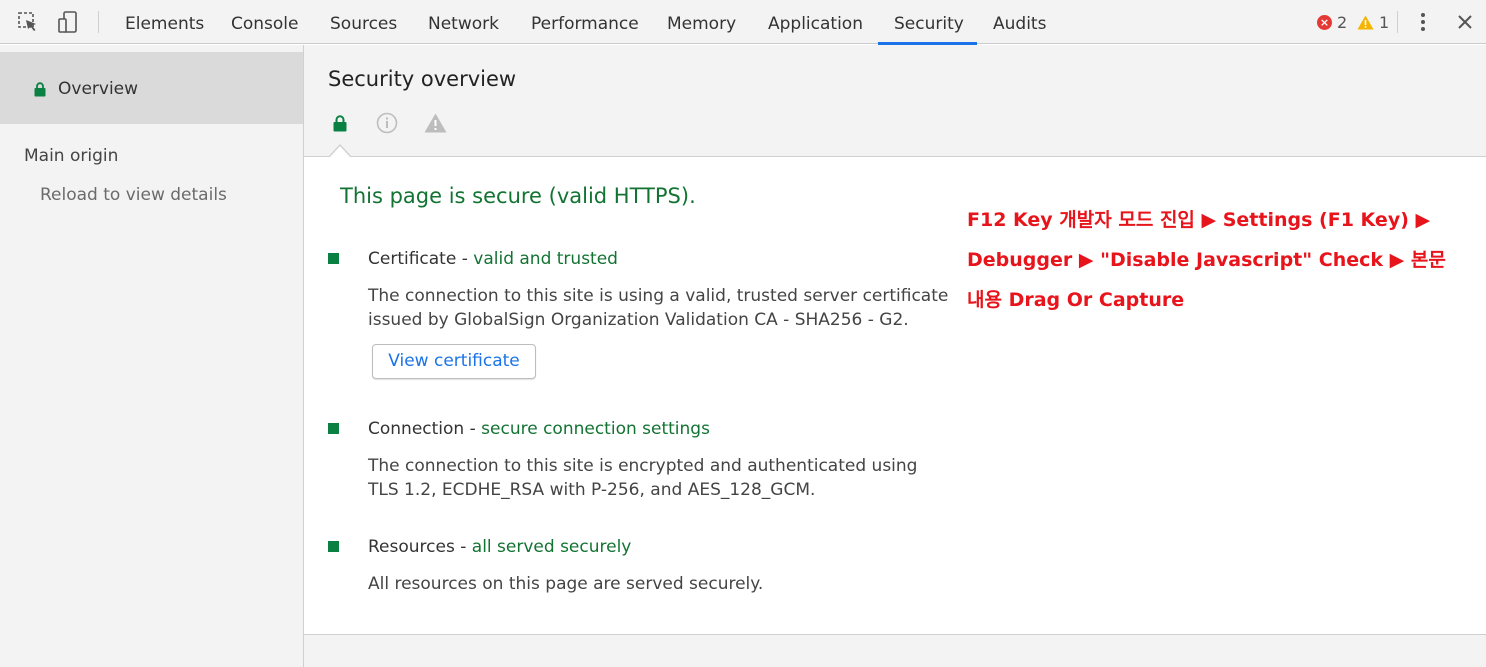  What do you see at coordinates (363, 22) in the screenshot?
I see `tab-sources: Sources` at bounding box center [363, 22].